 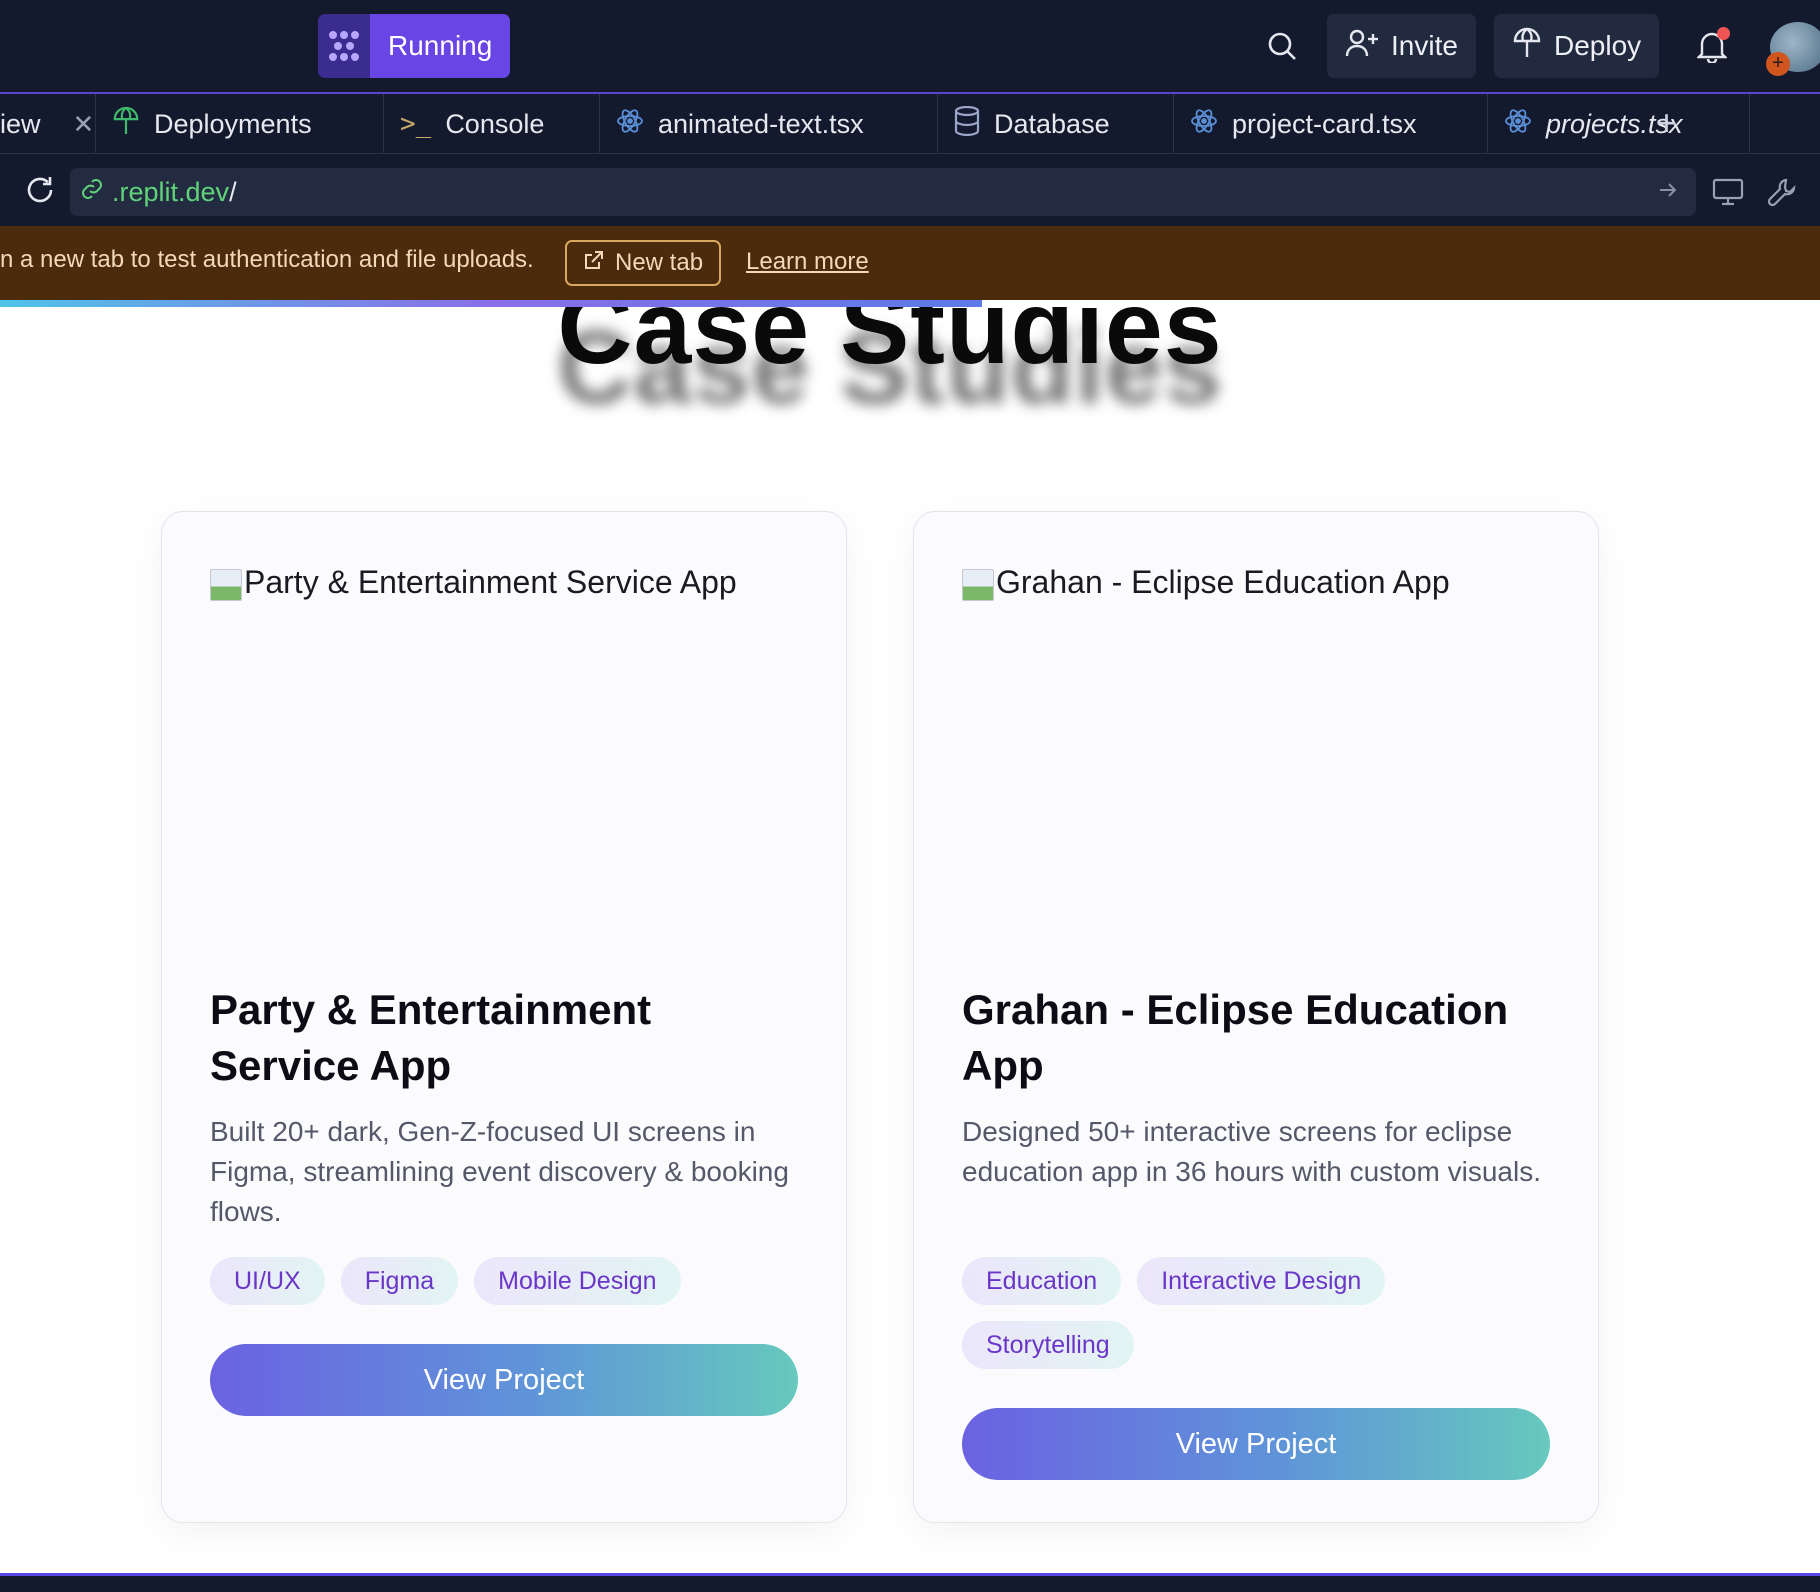 What do you see at coordinates (233, 191) in the screenshot?
I see `url-path: /` at bounding box center [233, 191].